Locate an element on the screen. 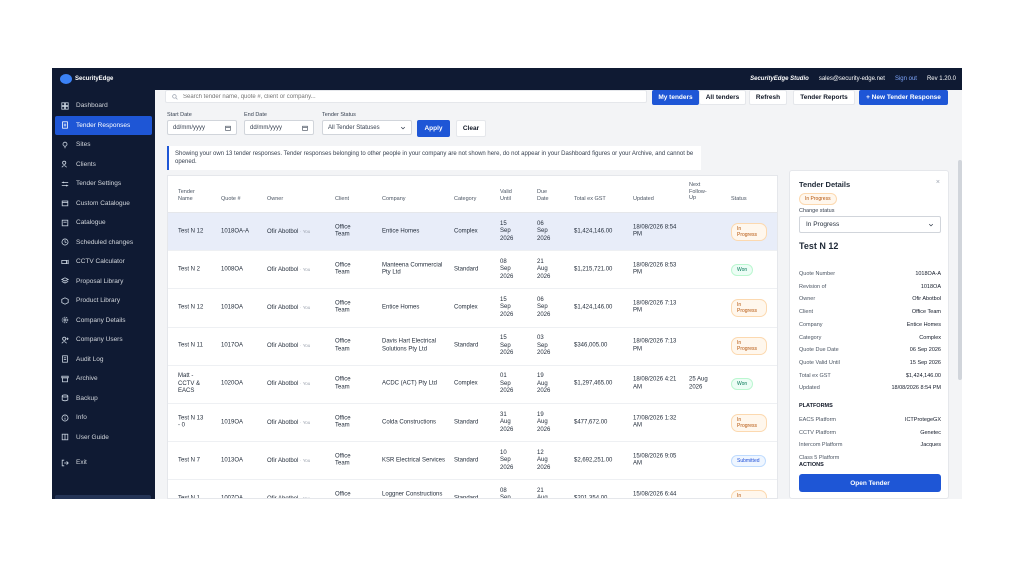  sidebar-item-dashboard: Dashboard is located at coordinates (103, 106).